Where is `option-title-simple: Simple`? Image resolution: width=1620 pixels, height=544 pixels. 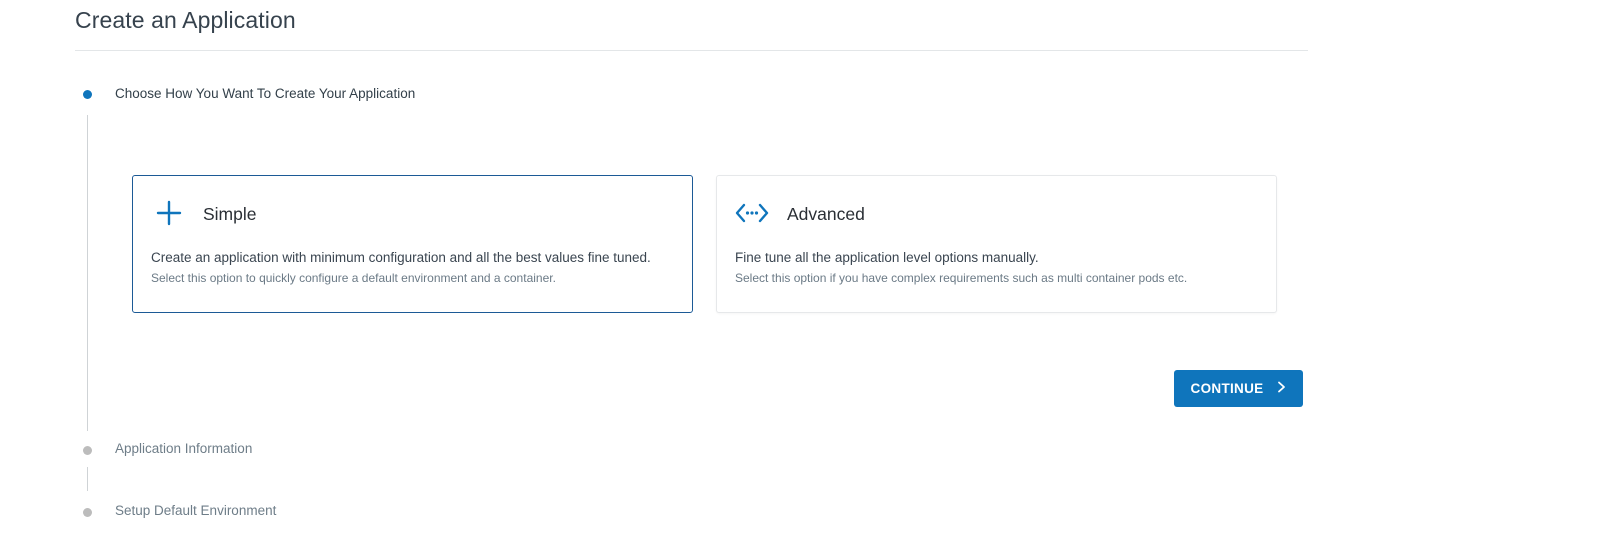
option-title-simple: Simple is located at coordinates (230, 214).